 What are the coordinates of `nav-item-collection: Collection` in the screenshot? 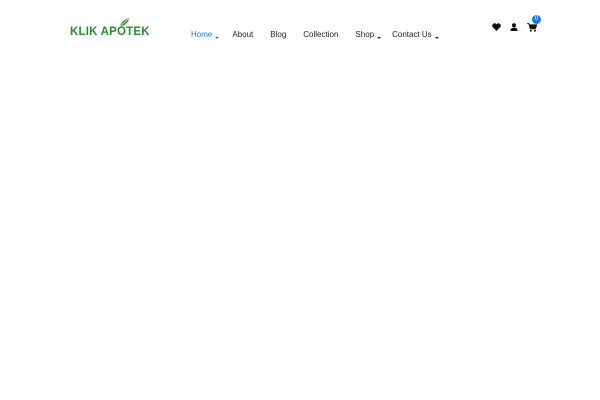 It's located at (320, 35).